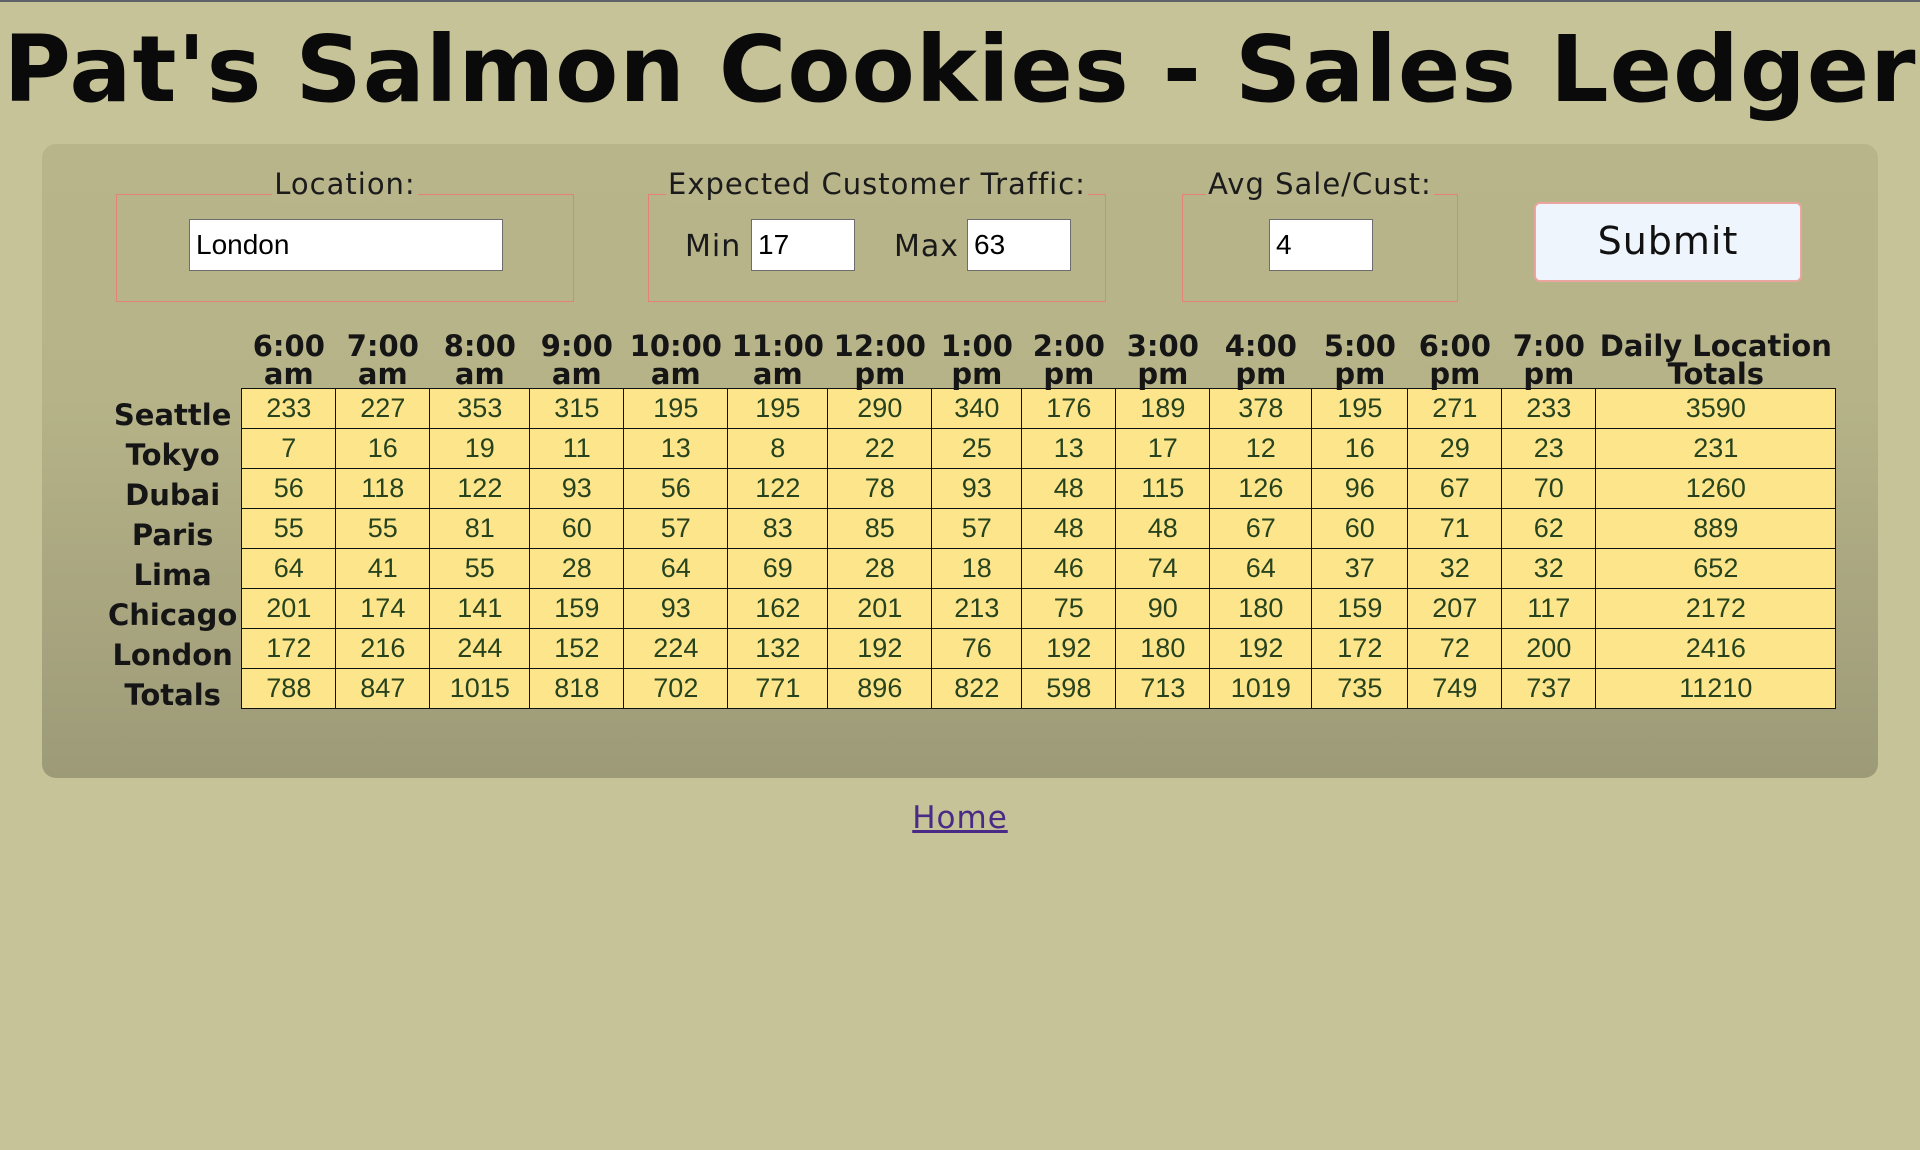 This screenshot has width=1920, height=1150. What do you see at coordinates (383, 608) in the screenshot?
I see `sales-cell: 174` at bounding box center [383, 608].